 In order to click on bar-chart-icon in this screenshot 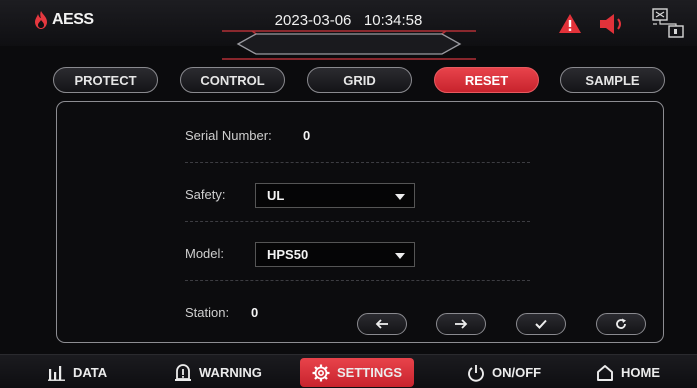, I will do `click(56, 373)`.